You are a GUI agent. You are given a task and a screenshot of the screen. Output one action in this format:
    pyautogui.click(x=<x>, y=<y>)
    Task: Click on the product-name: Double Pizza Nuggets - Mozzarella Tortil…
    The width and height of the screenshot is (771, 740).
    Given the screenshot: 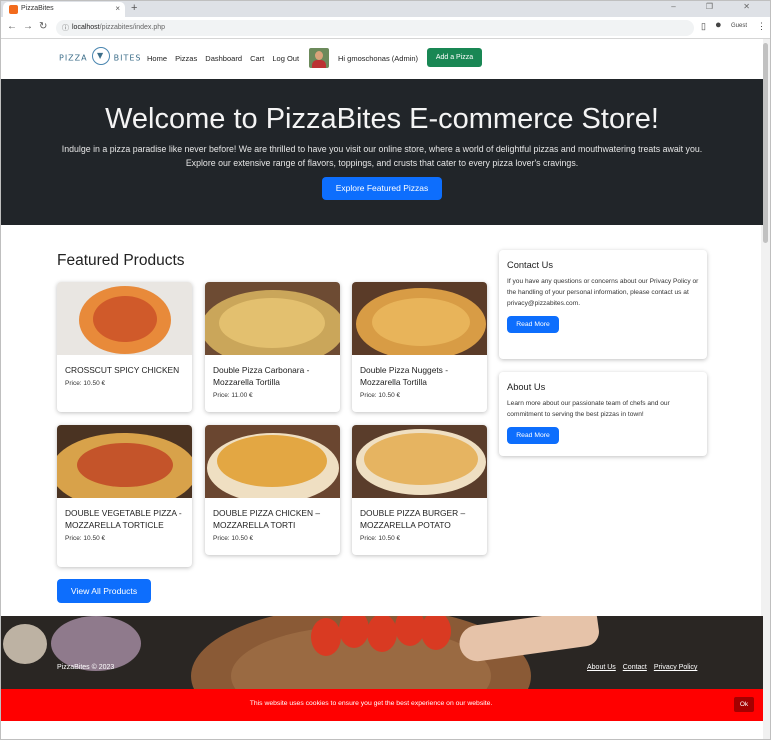 What is the action you would take?
    pyautogui.click(x=404, y=376)
    